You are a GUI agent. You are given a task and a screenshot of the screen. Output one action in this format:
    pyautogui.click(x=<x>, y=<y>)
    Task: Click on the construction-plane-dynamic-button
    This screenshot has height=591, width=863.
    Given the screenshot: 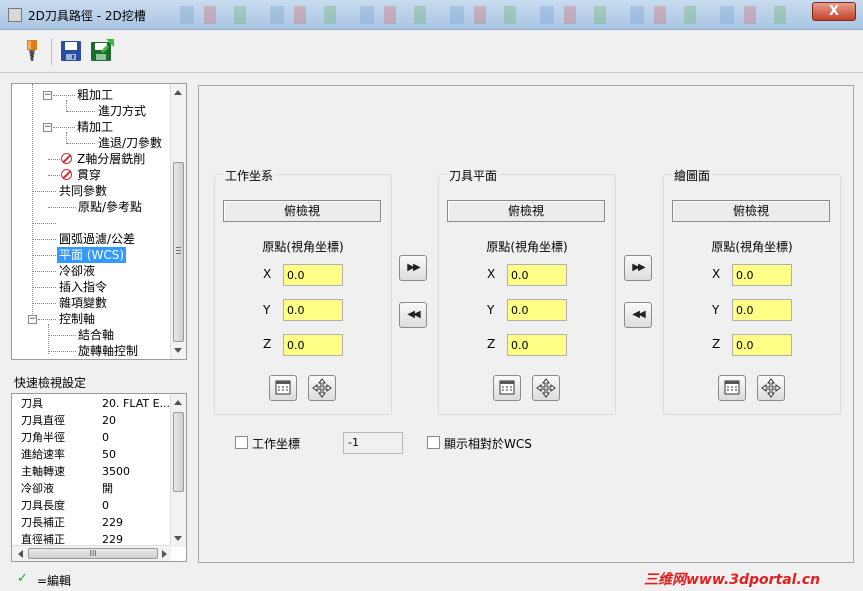 What is the action you would take?
    pyautogui.click(x=771, y=388)
    